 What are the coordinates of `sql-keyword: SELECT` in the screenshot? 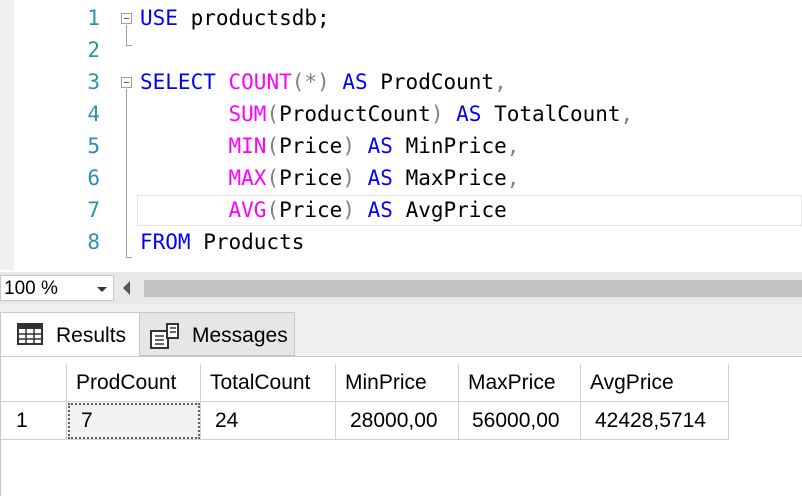 It's located at (178, 82).